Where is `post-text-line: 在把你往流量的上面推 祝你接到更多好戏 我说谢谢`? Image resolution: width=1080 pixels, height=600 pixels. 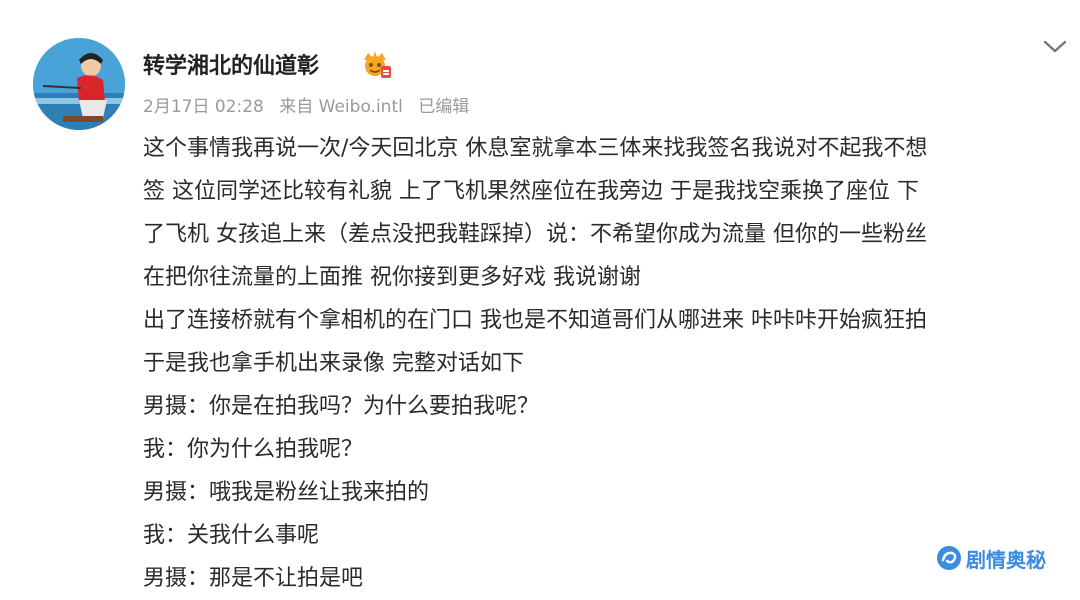
post-text-line: 在把你往流量的上面推 祝你接到更多好戏 我说谢谢 is located at coordinates (392, 277).